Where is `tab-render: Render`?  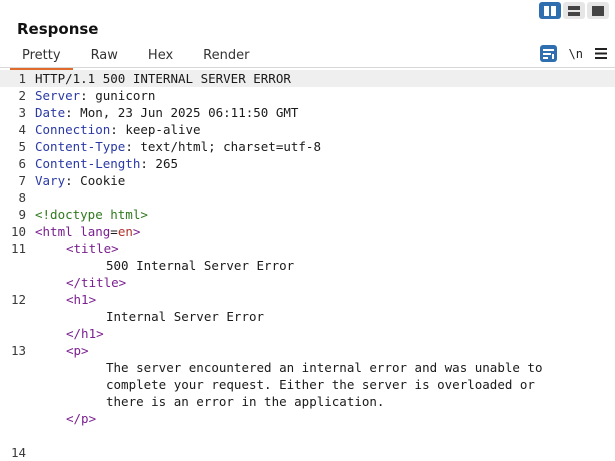
tab-render: Render is located at coordinates (226, 57).